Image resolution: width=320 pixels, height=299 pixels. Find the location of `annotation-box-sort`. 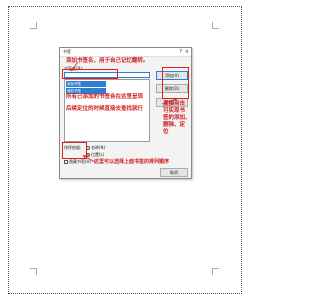

annotation-box-sort is located at coordinates (74, 150).